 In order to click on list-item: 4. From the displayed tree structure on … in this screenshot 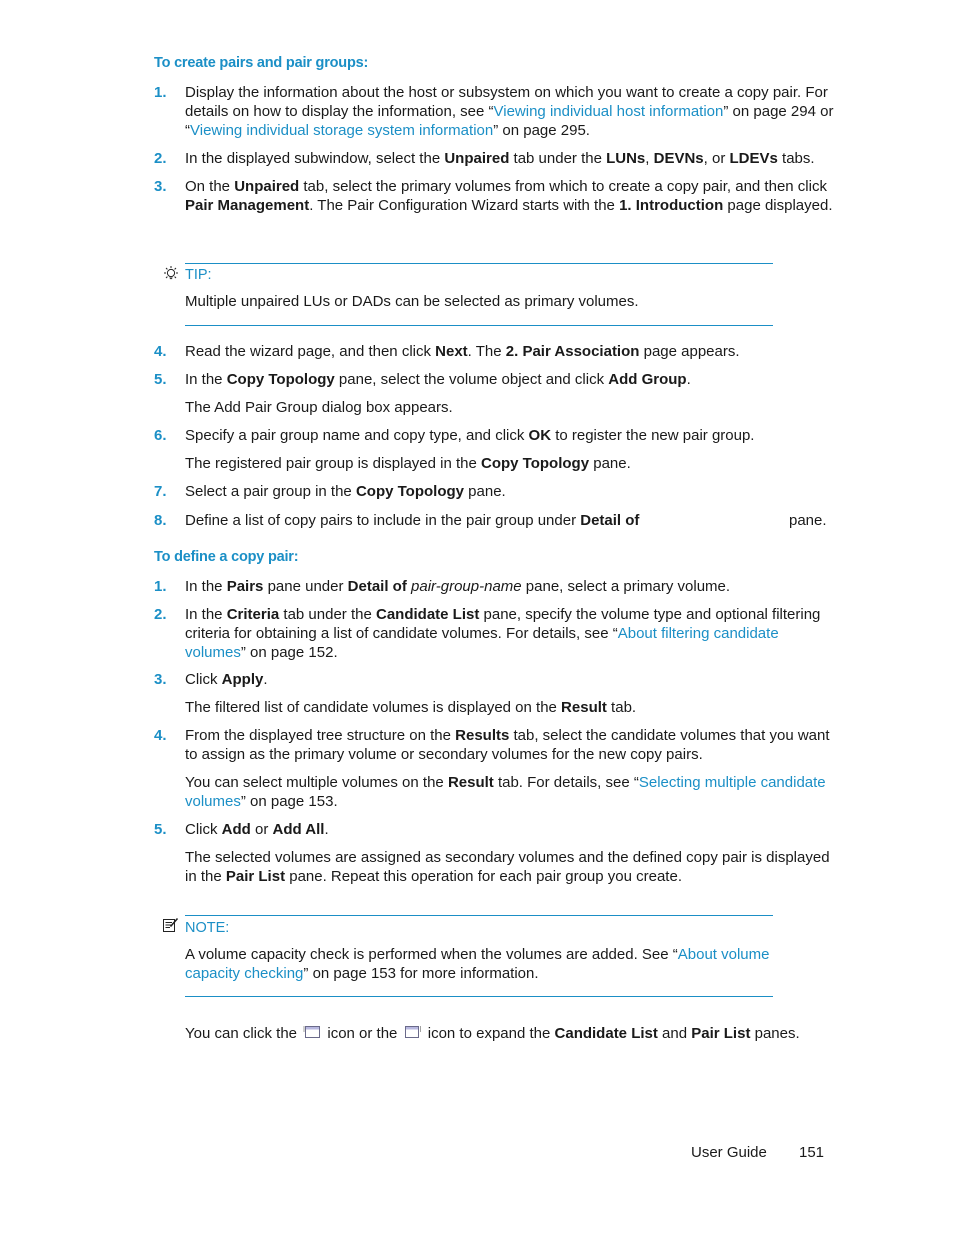, I will do `click(494, 745)`.